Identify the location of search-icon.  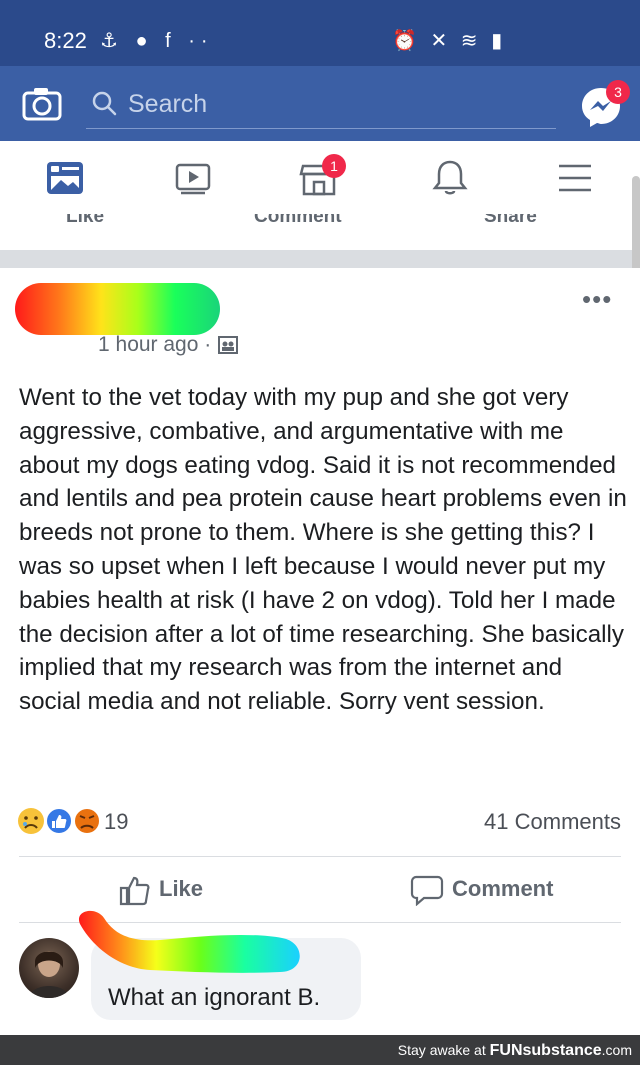
(104, 103).